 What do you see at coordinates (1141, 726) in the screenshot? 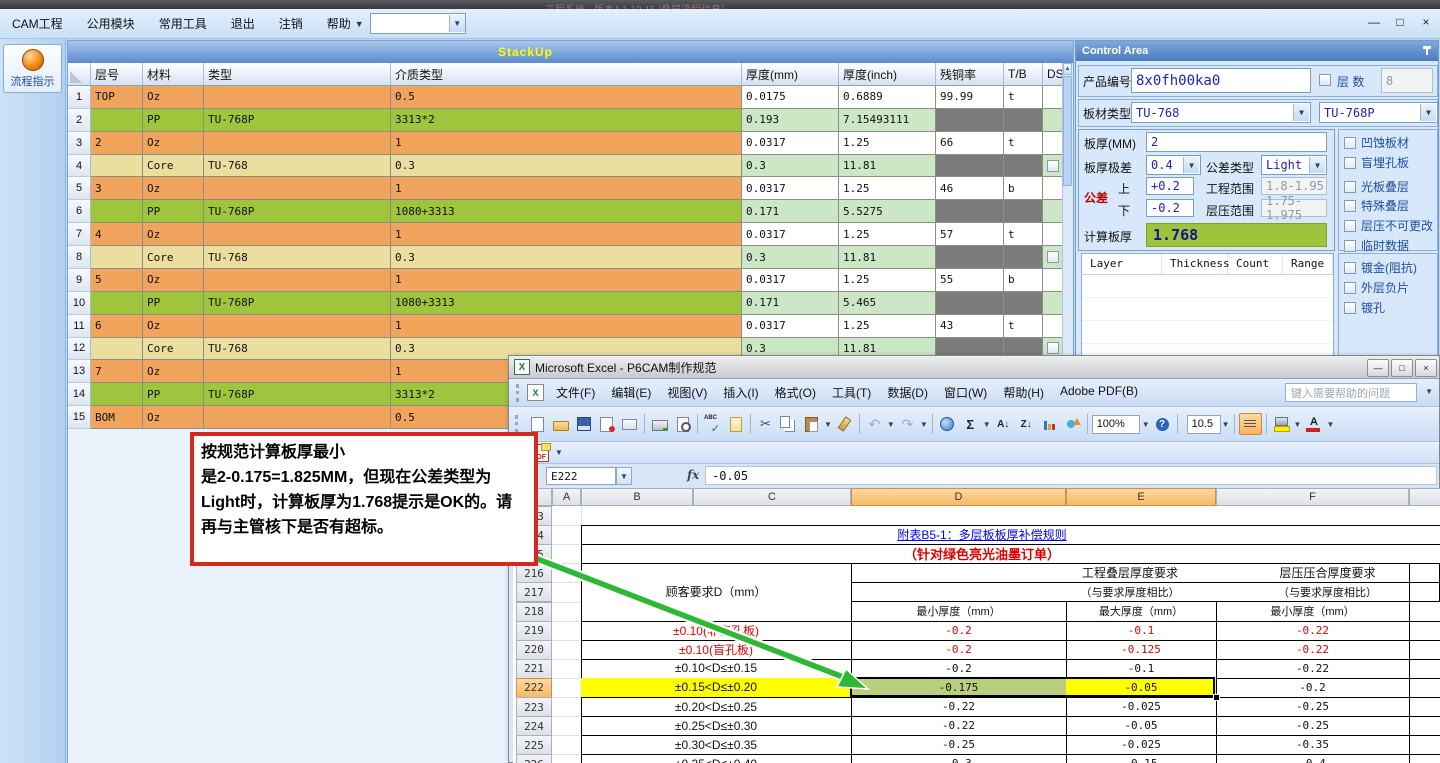
I see `cell-max-thickness: -0.05` at bounding box center [1141, 726].